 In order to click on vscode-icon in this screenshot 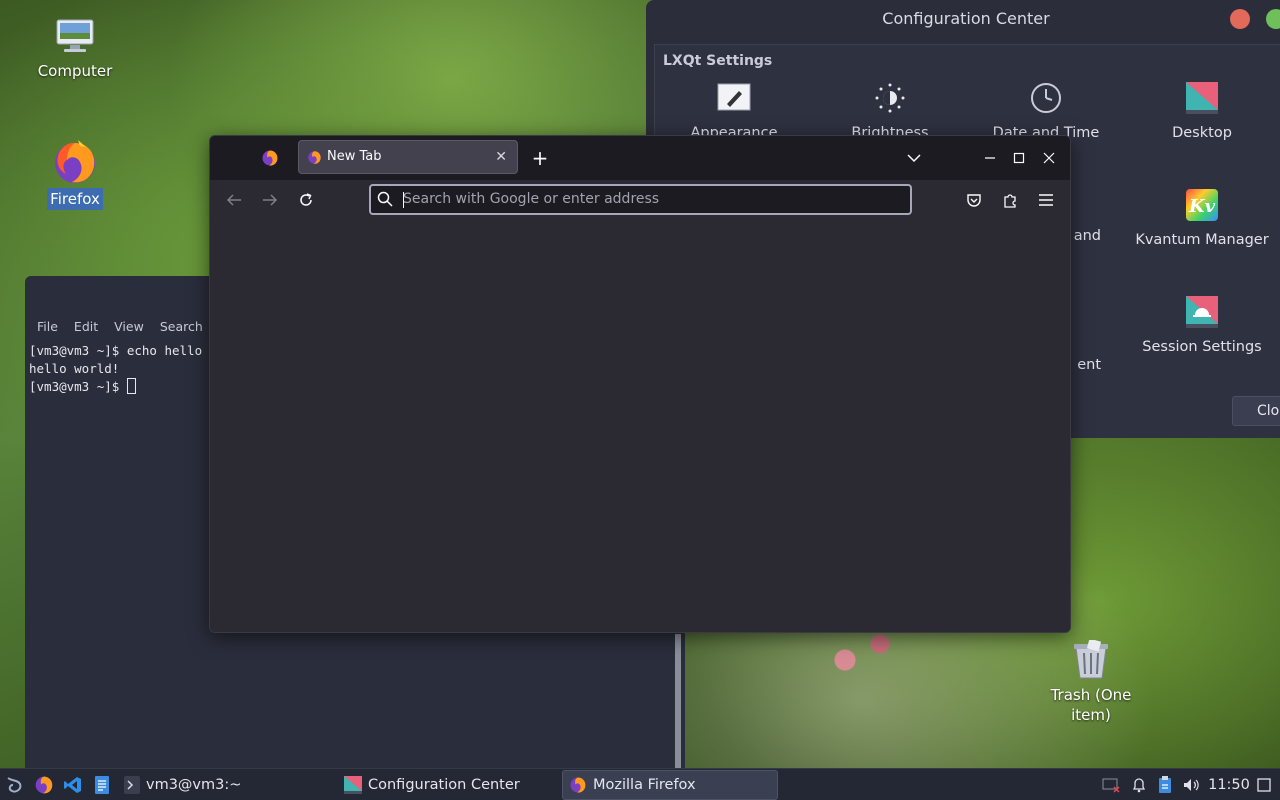, I will do `click(72, 785)`.